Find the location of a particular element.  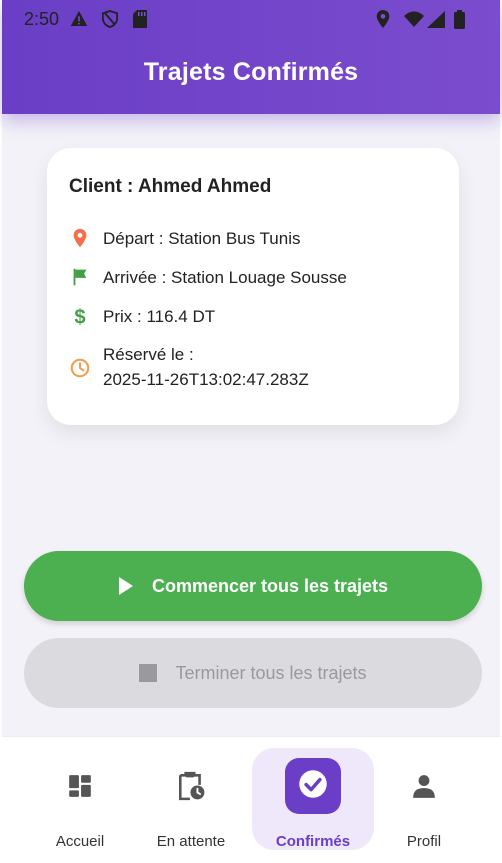

dollar-icon: $ is located at coordinates (80, 316).